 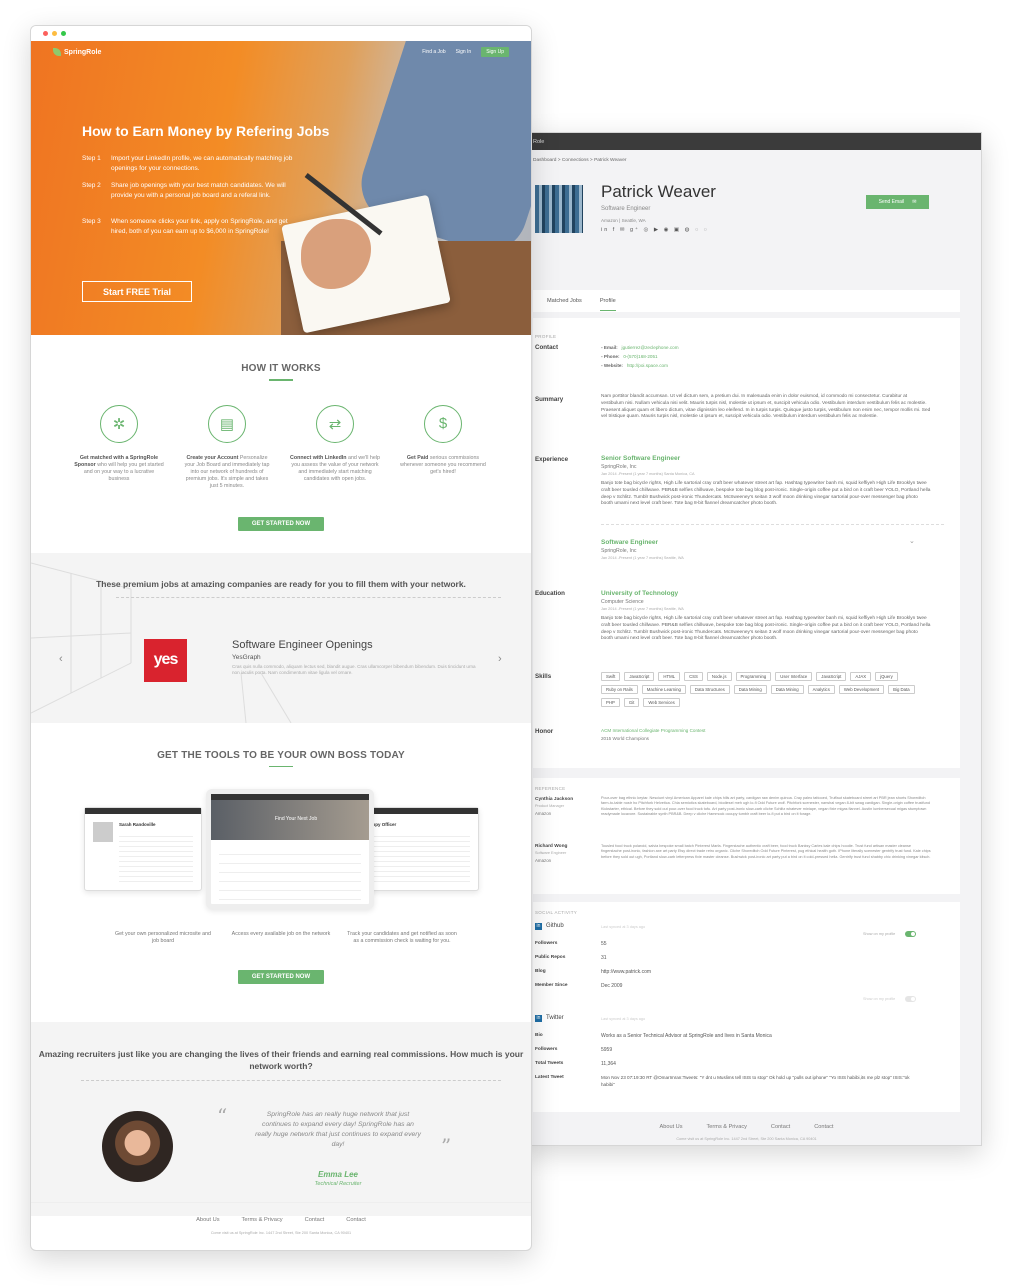 What do you see at coordinates (495, 52) in the screenshot?
I see `sign-up-button: Sign Up` at bounding box center [495, 52].